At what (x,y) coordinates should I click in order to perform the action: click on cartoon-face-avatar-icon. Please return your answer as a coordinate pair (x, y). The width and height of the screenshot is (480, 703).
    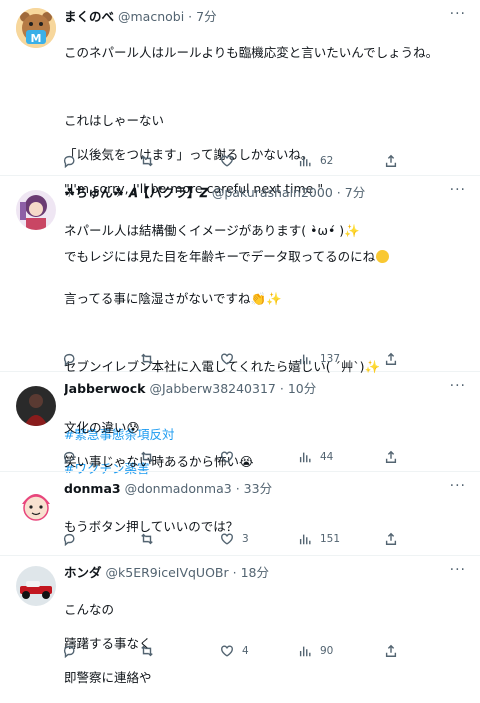
    Looking at the image, I should click on (36, 506).